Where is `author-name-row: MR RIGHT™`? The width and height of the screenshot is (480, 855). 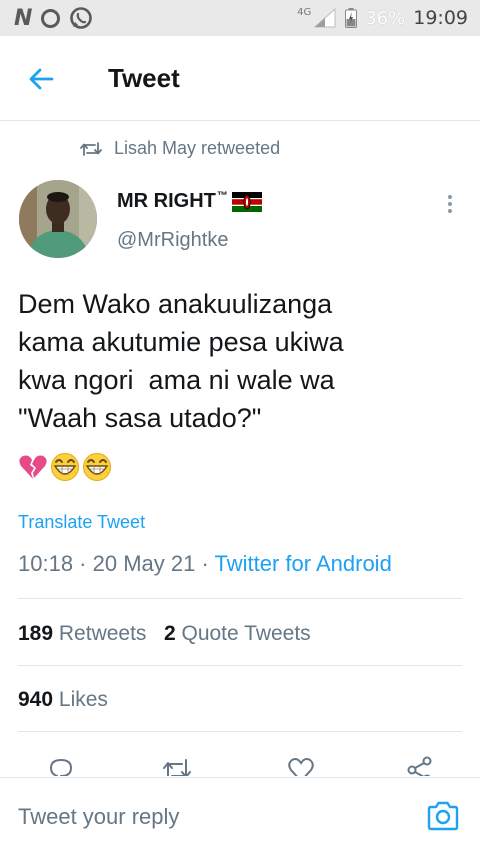 author-name-row: MR RIGHT™ is located at coordinates (189, 201).